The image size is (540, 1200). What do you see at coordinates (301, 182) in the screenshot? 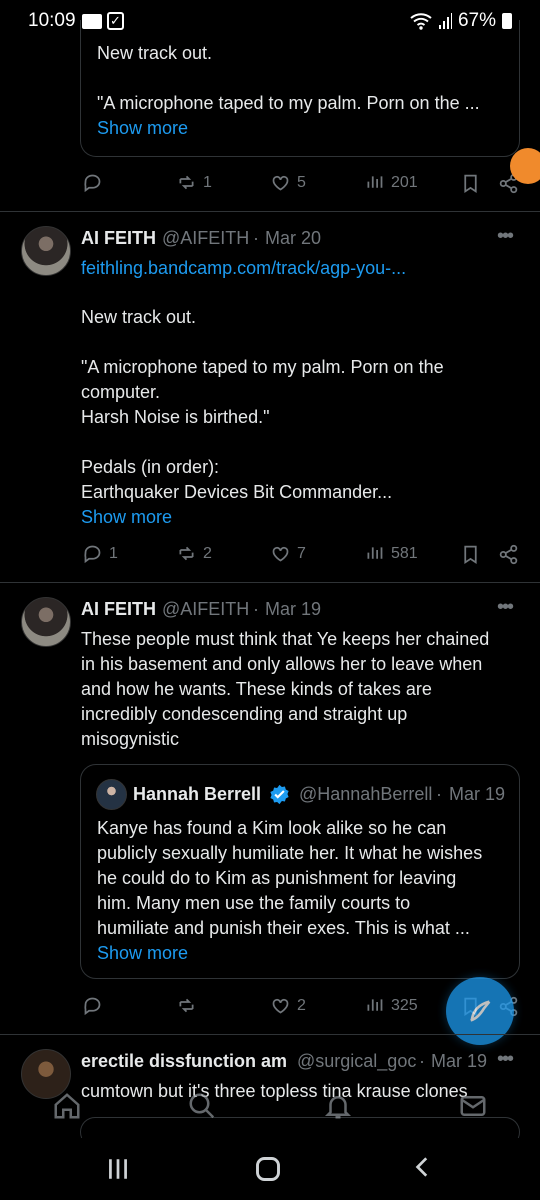
I see `like-count: 5` at bounding box center [301, 182].